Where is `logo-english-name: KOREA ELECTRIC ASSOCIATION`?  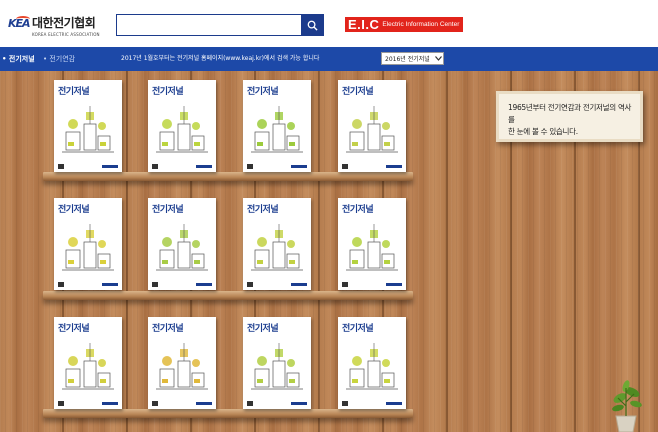 logo-english-name: KOREA ELECTRIC ASSOCIATION is located at coordinates (66, 34).